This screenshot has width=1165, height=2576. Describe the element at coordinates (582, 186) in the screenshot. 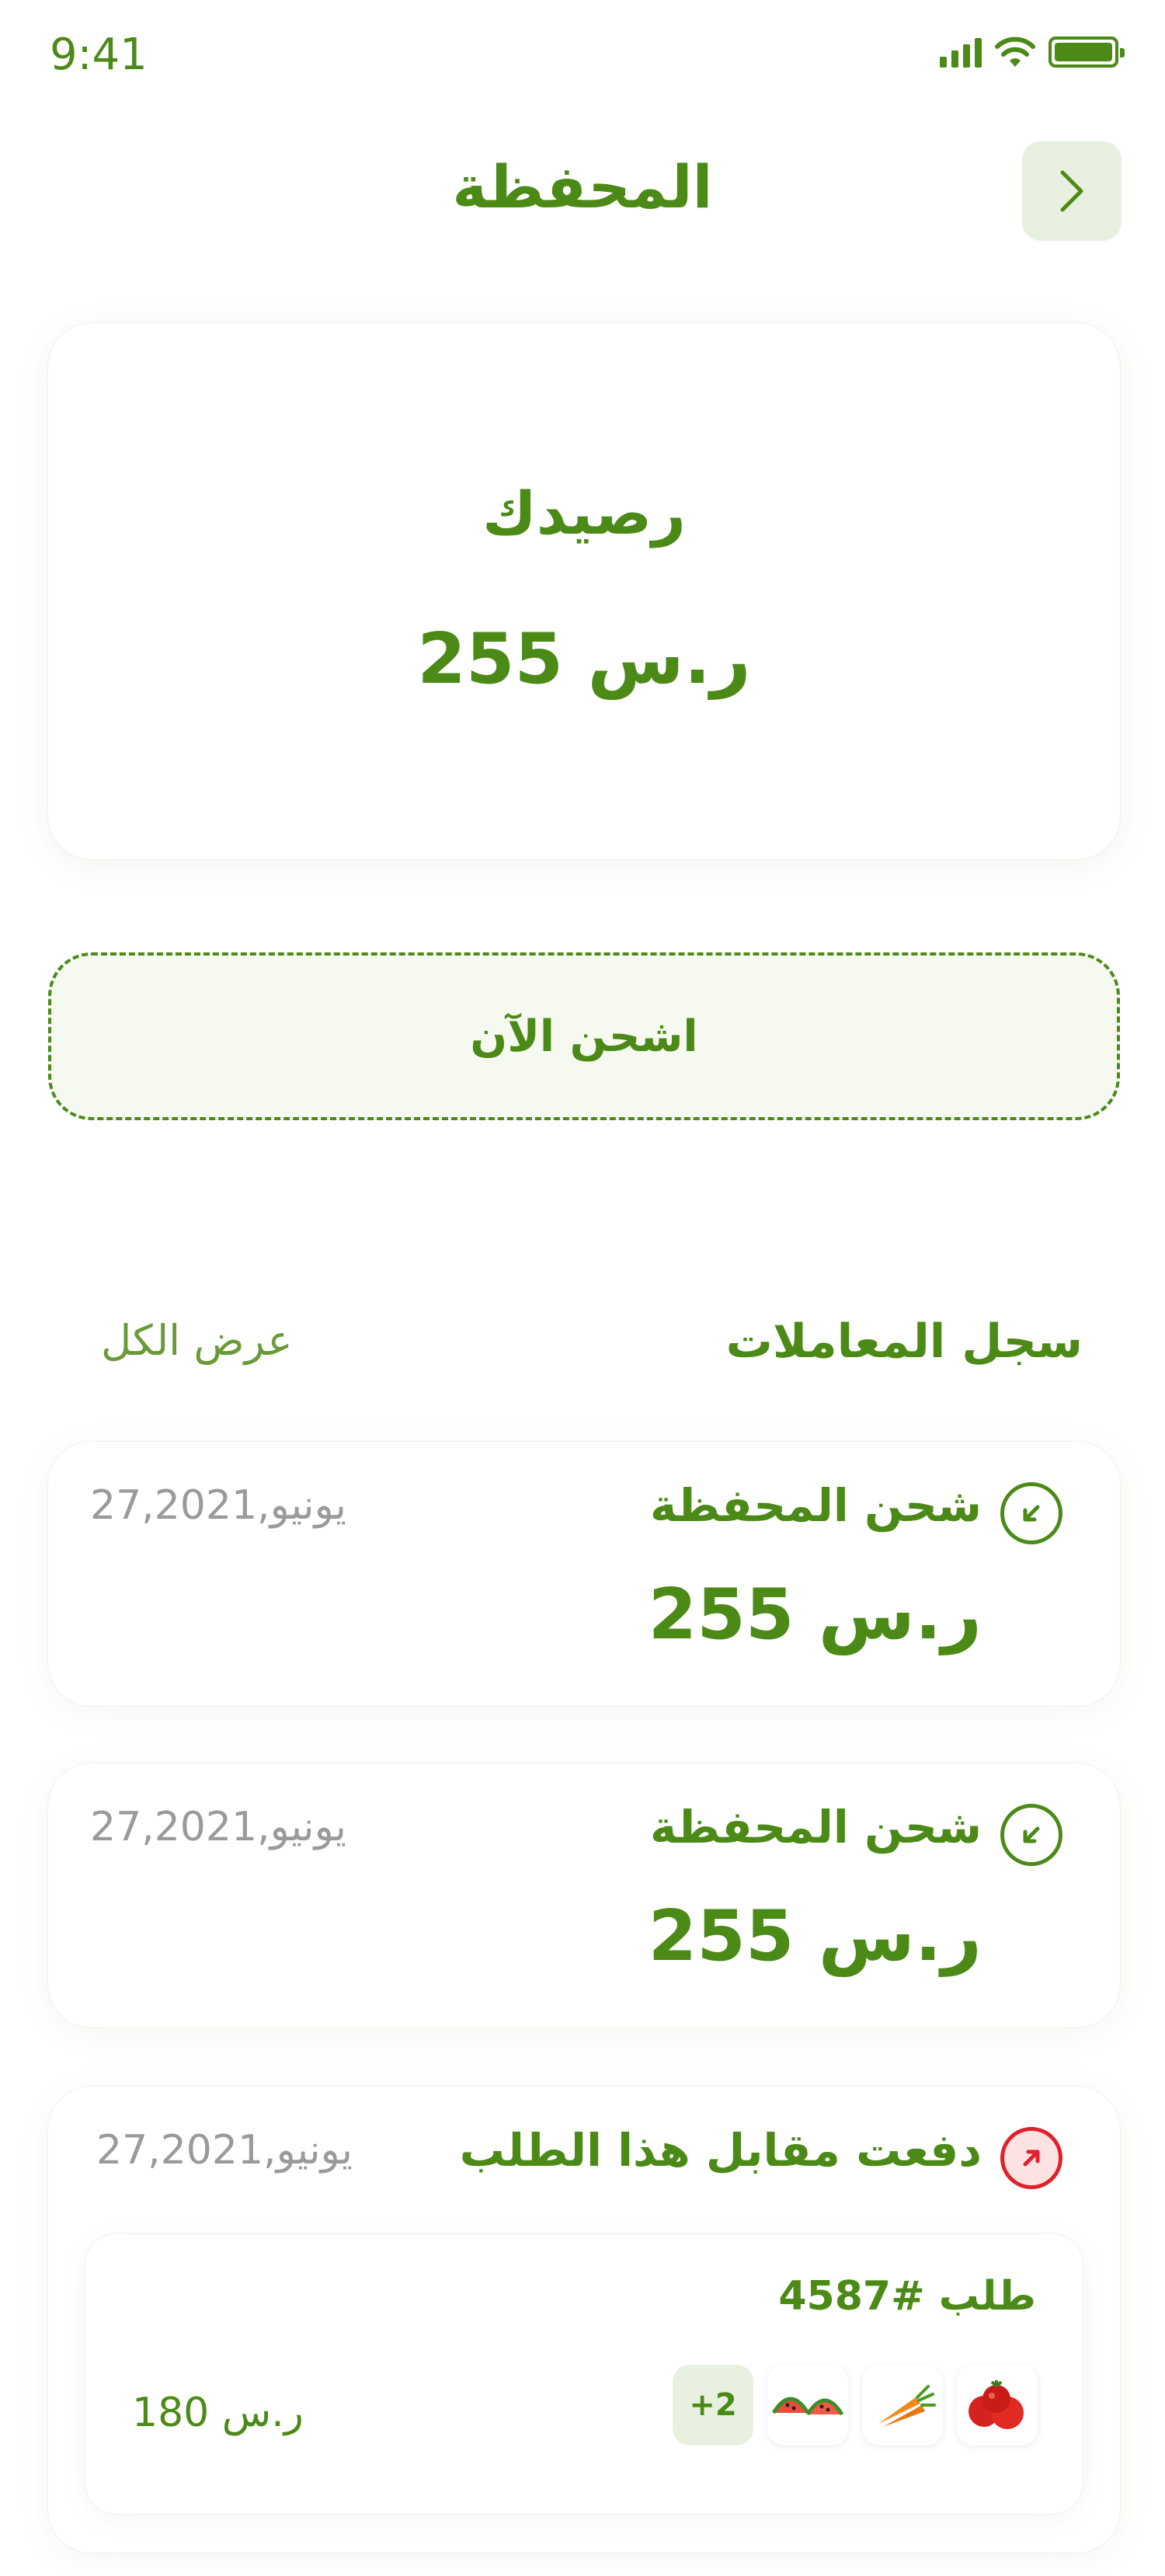

I see `page-title: المحفظة` at that location.